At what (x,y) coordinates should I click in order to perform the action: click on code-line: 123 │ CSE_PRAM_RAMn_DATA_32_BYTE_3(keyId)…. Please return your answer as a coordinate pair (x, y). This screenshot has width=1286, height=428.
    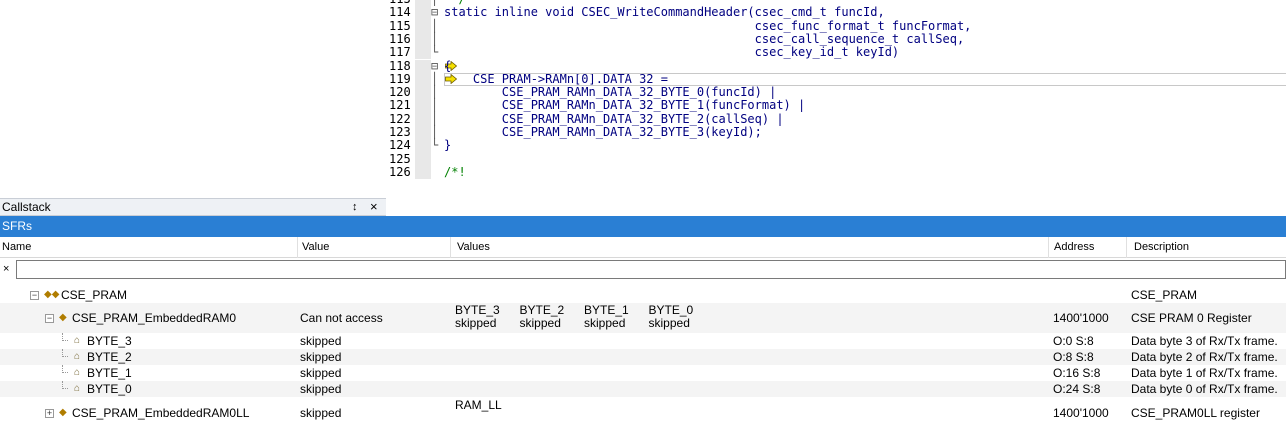
    Looking at the image, I should click on (836, 132).